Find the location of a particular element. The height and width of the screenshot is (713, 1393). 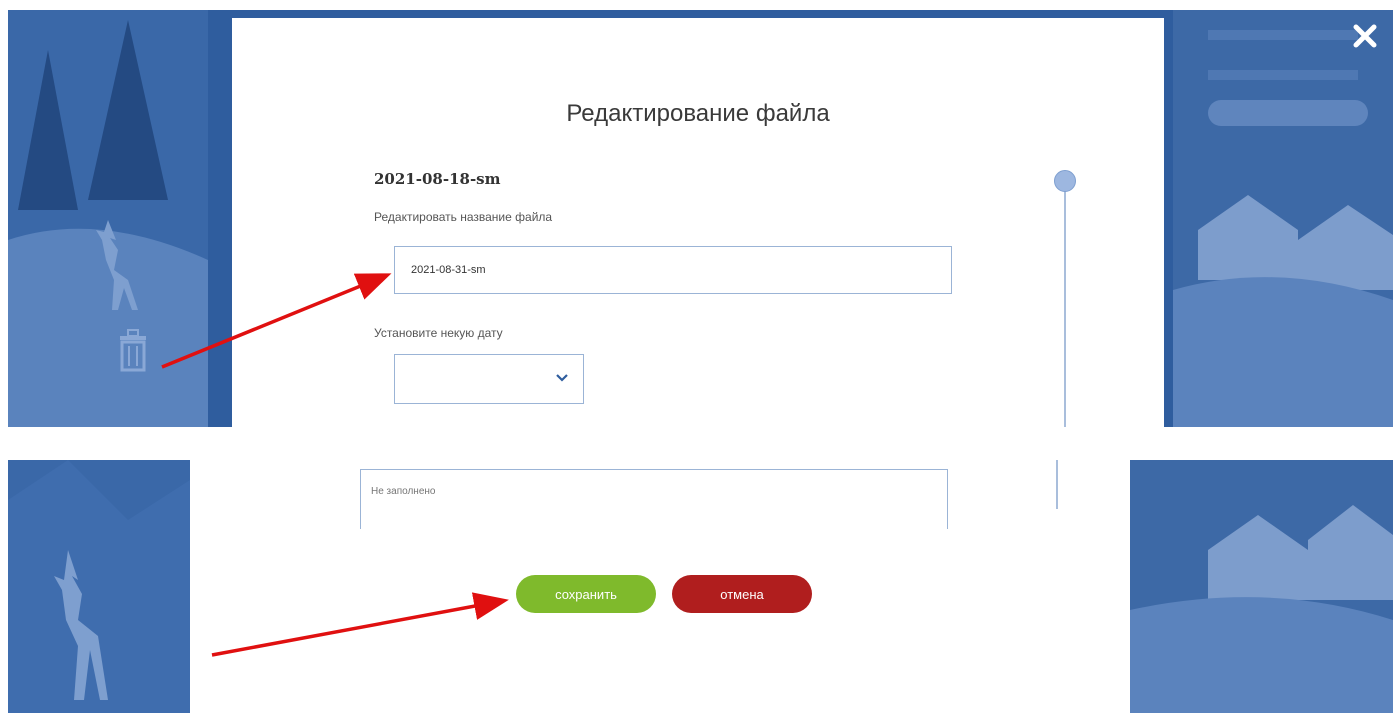

date-select is located at coordinates (489, 379).